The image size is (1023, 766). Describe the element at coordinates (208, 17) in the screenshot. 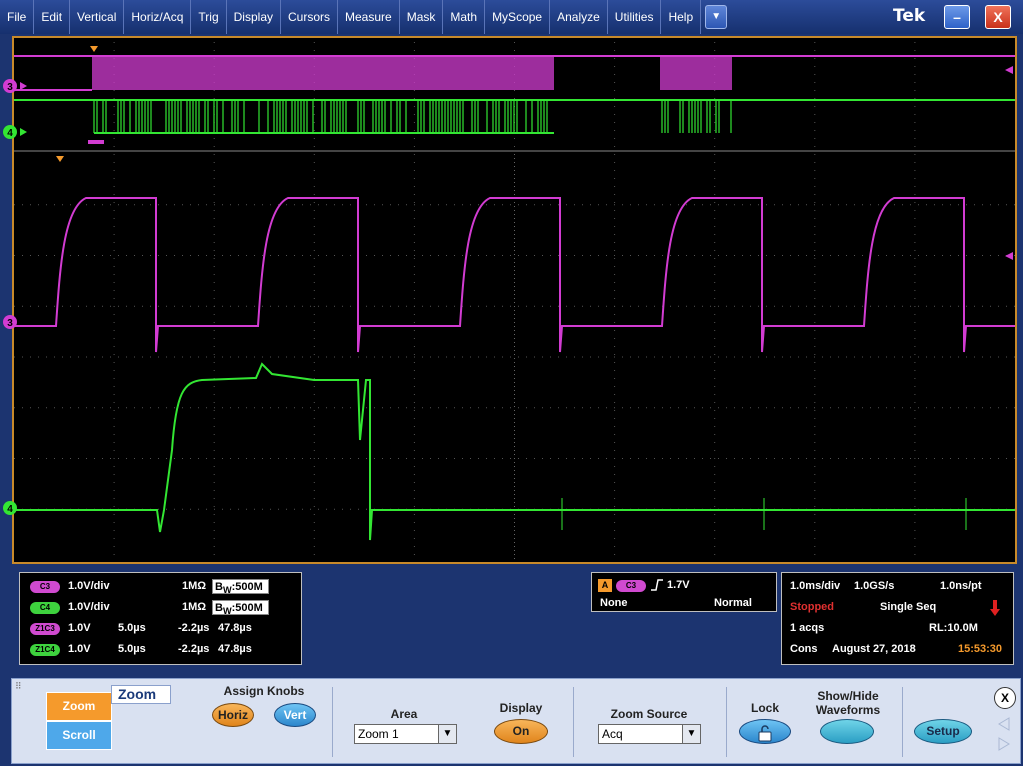

I see `menu-trig: Trig` at that location.